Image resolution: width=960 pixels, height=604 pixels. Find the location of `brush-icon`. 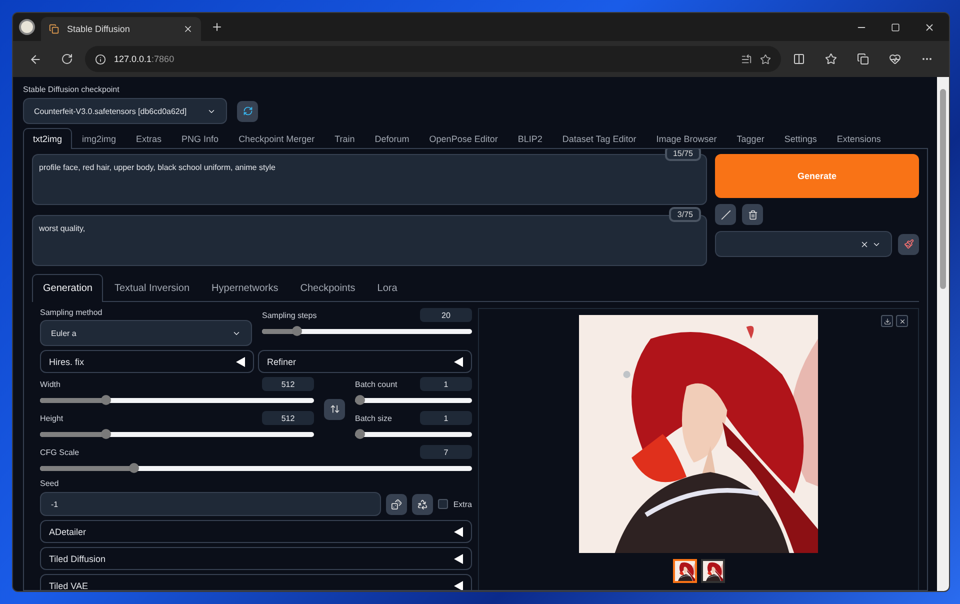

brush-icon is located at coordinates (909, 244).